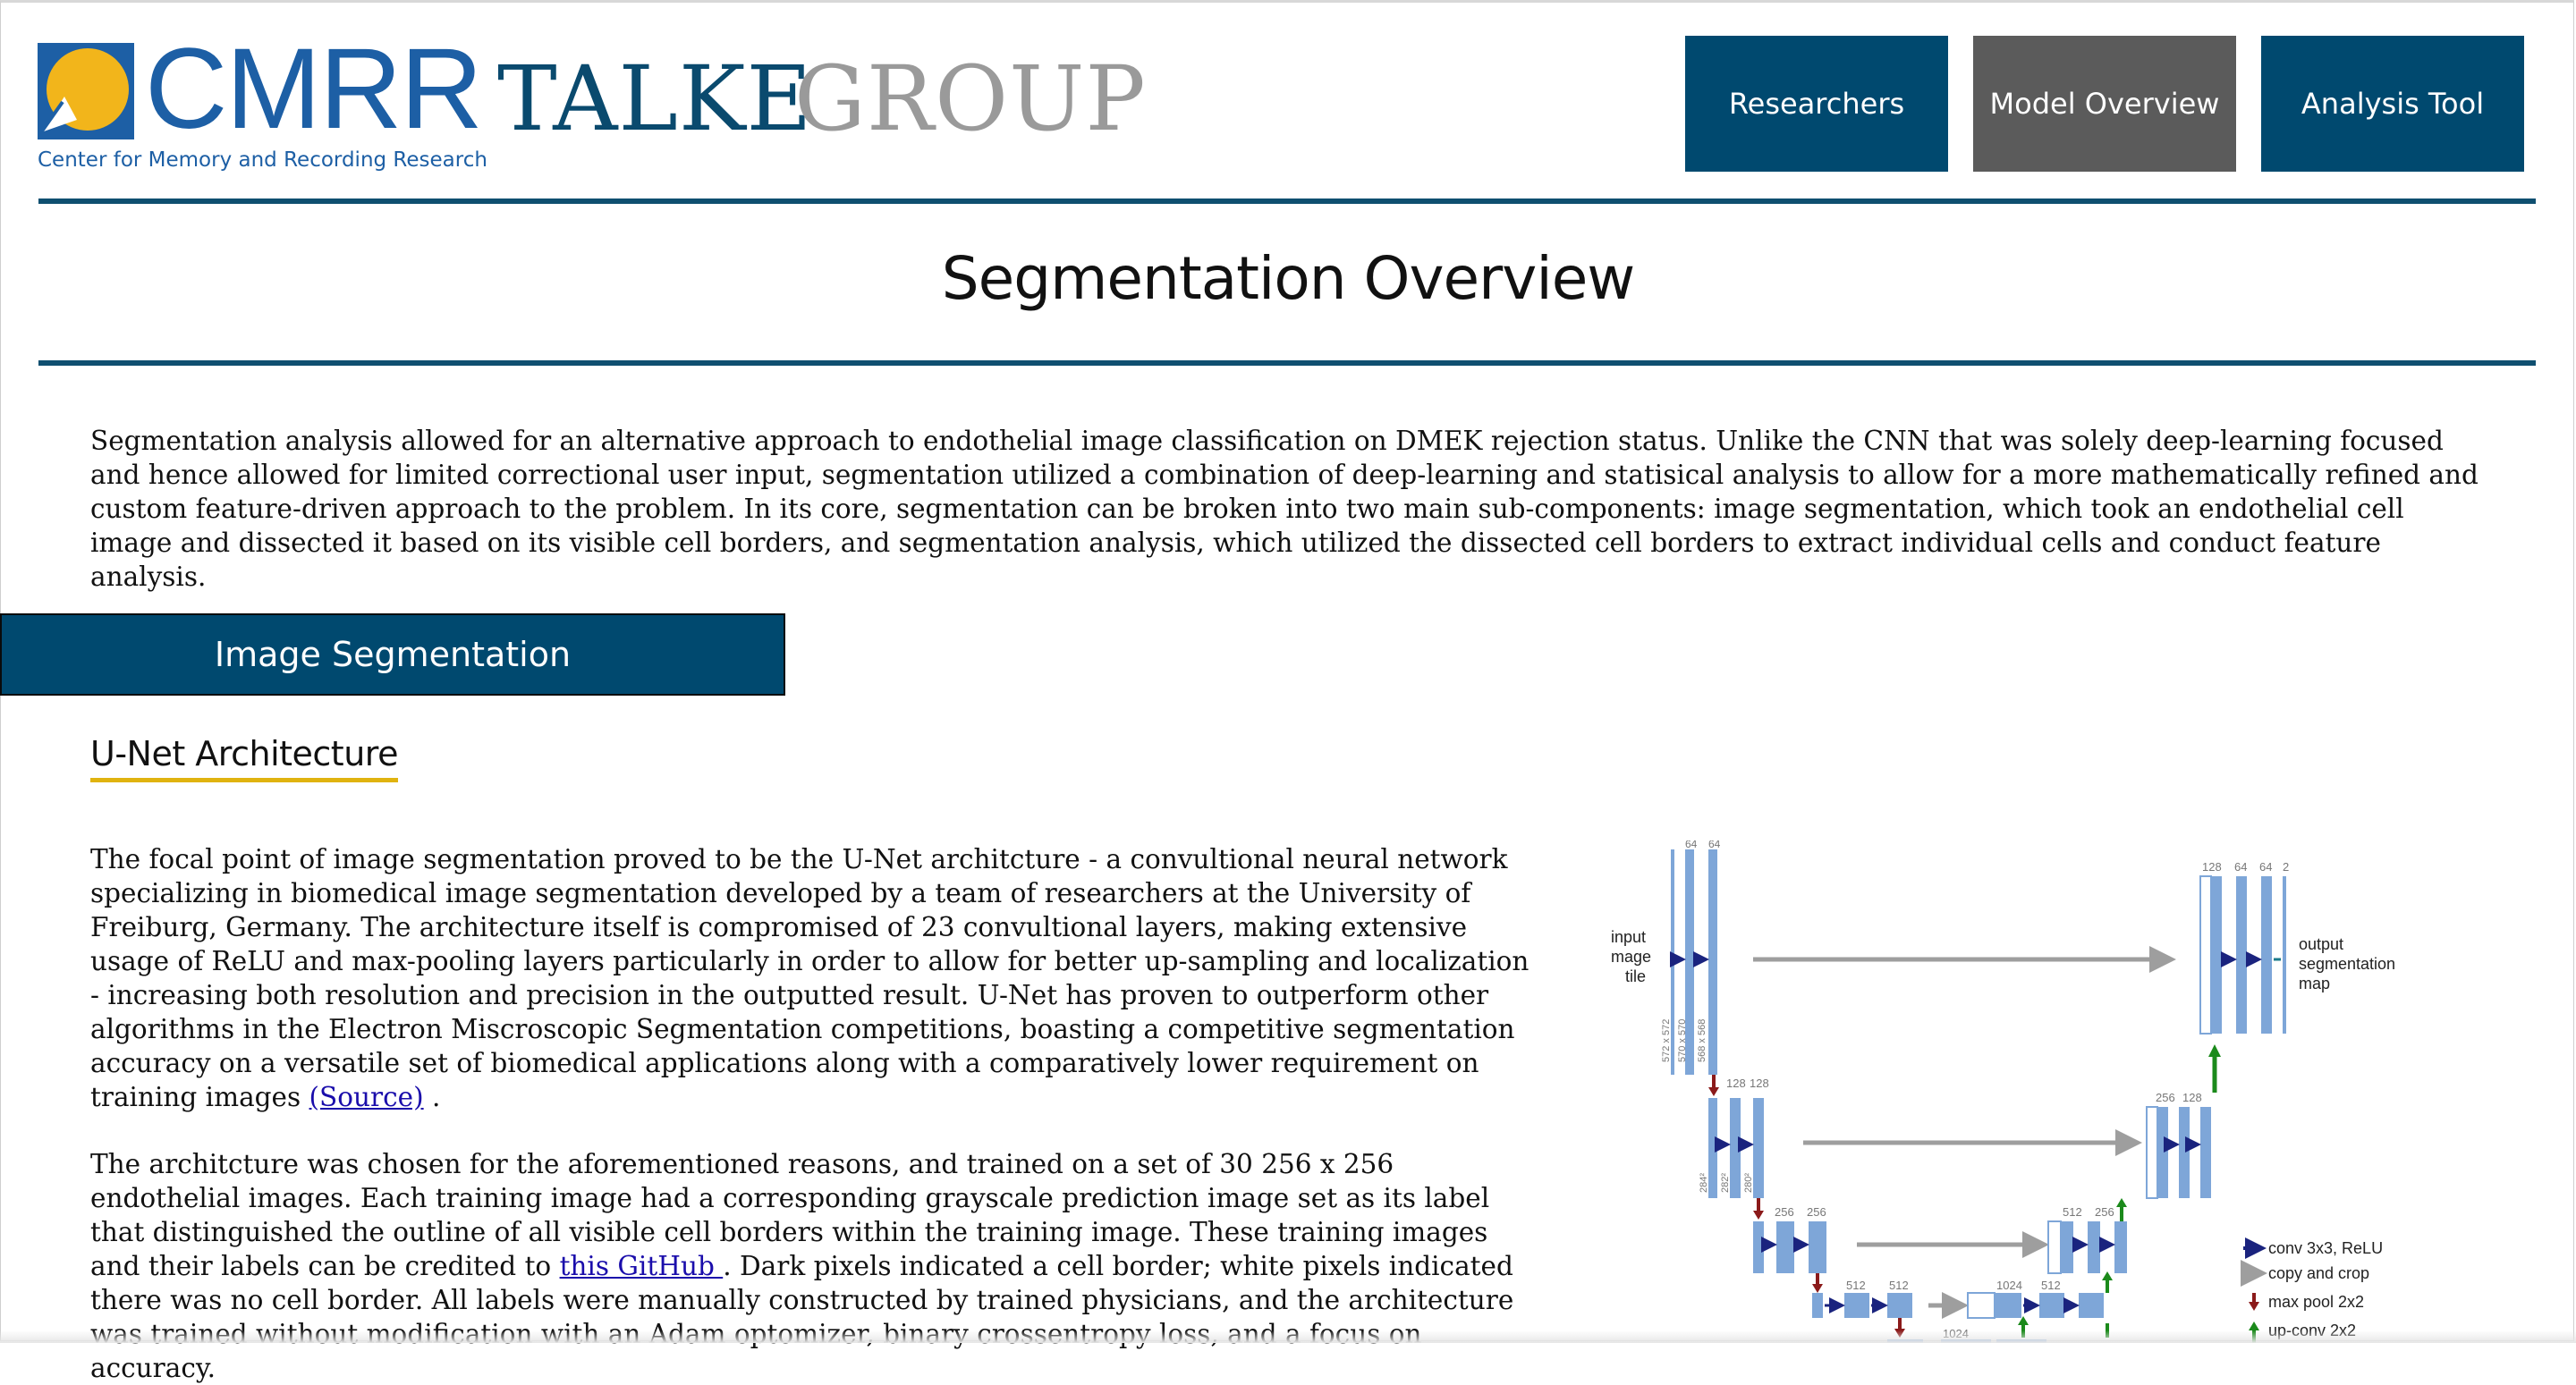  What do you see at coordinates (2297, 976) in the screenshot?
I see `decoder-level-1: 128 64 64 2 output segmentation map` at bounding box center [2297, 976].